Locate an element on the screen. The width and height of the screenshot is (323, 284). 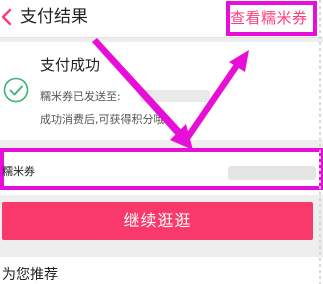
arrow-to-coupon-row-icon is located at coordinates (142, 94).